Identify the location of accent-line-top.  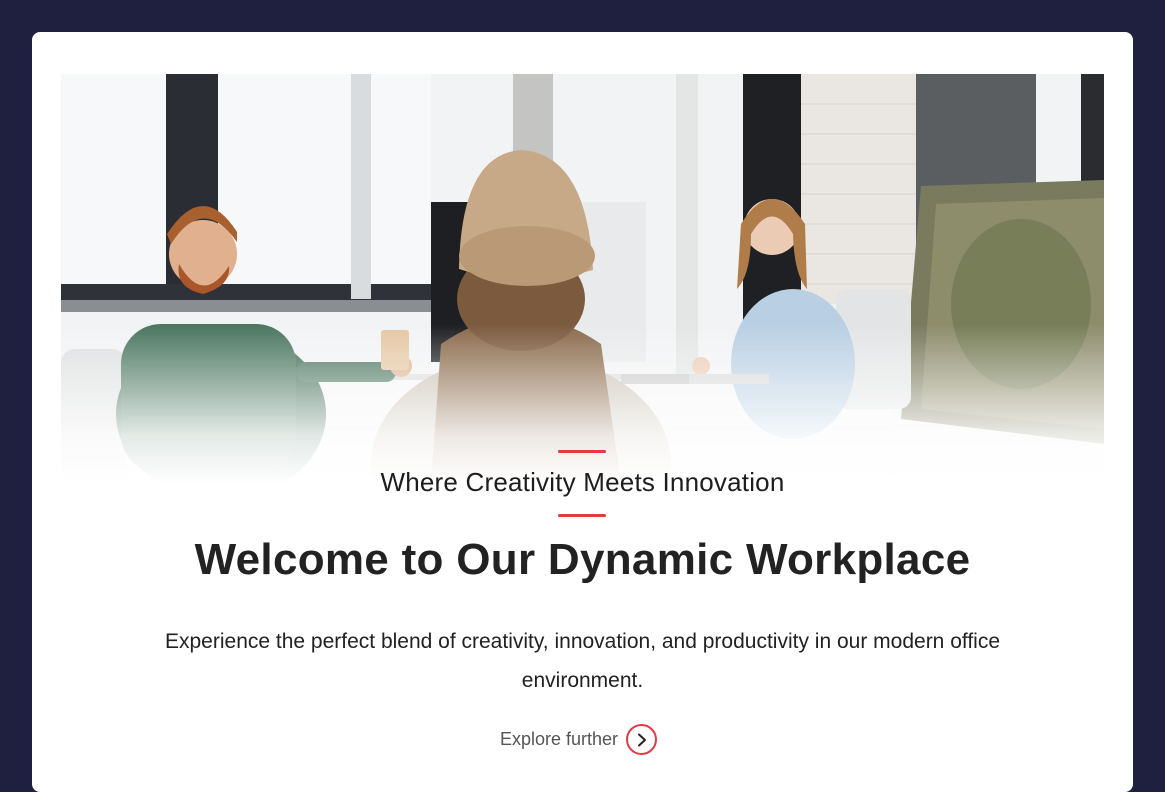
(582, 451).